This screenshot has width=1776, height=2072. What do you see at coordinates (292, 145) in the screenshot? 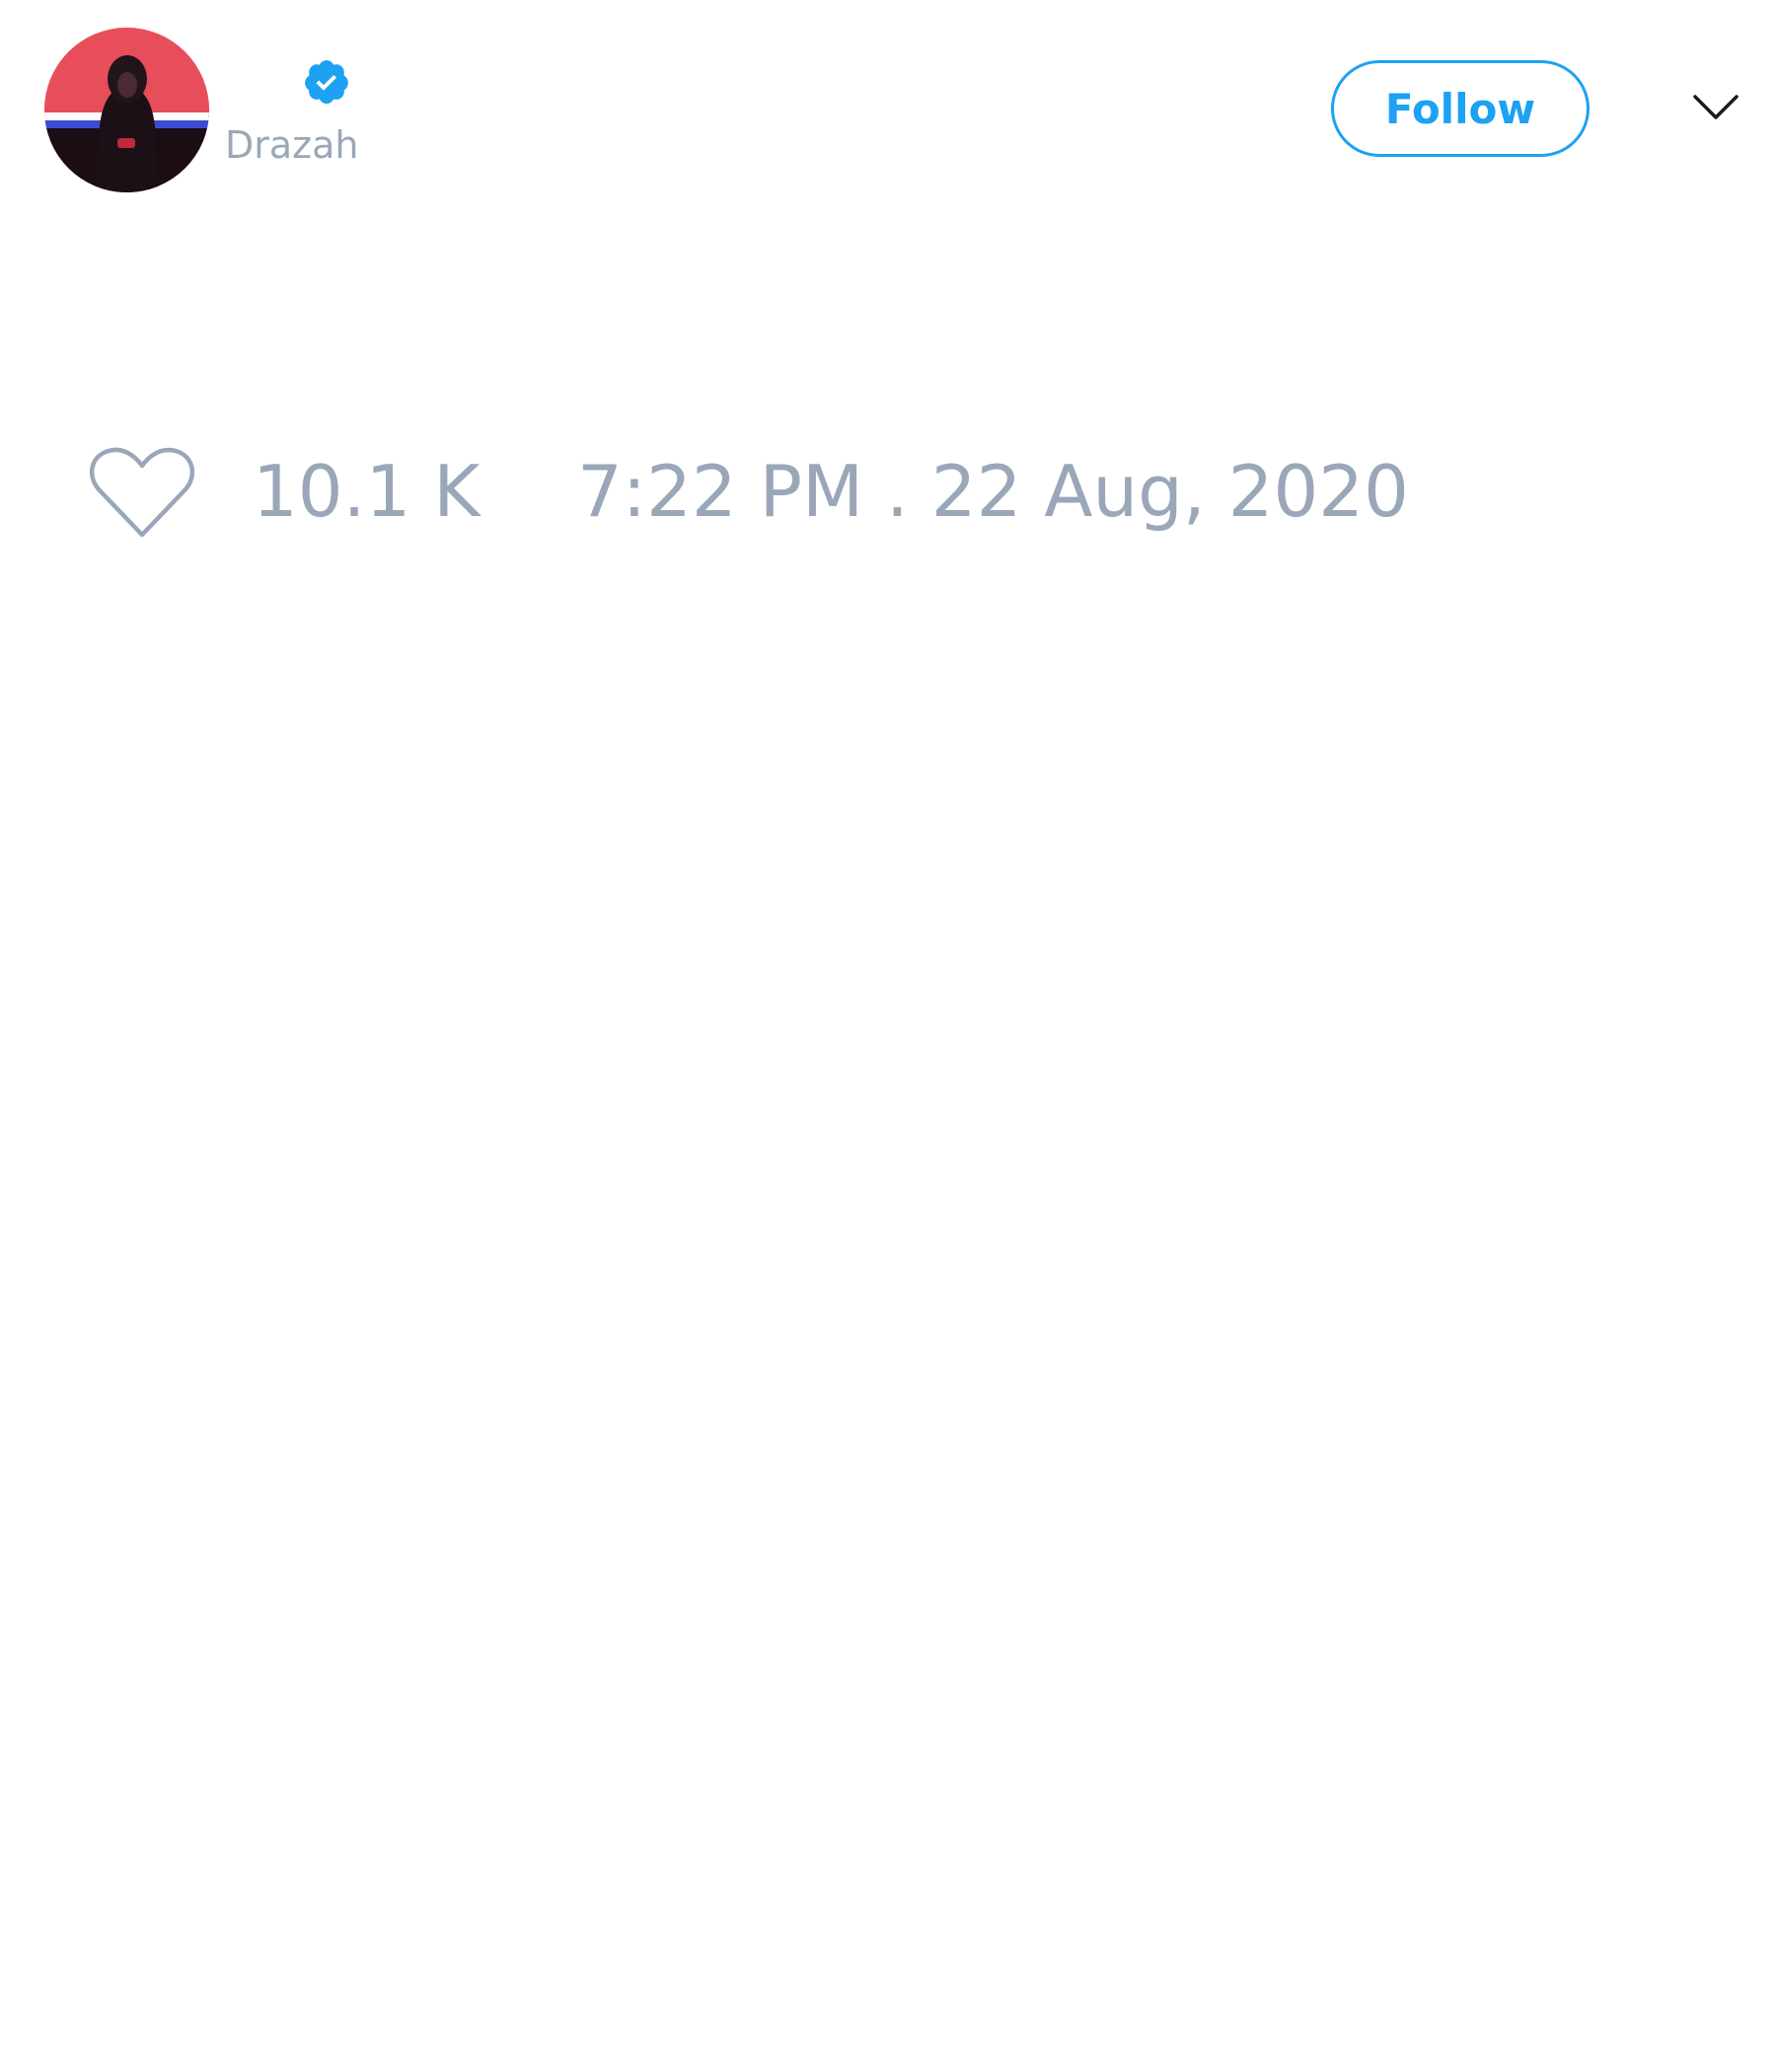
I see `author-handle: Drazah` at bounding box center [292, 145].